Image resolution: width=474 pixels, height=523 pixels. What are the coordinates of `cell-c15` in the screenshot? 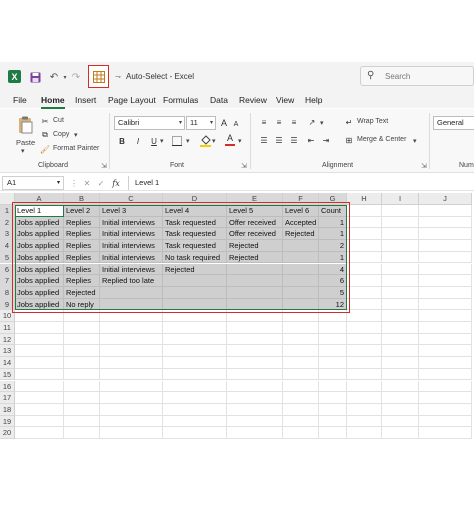 It's located at (131, 374).